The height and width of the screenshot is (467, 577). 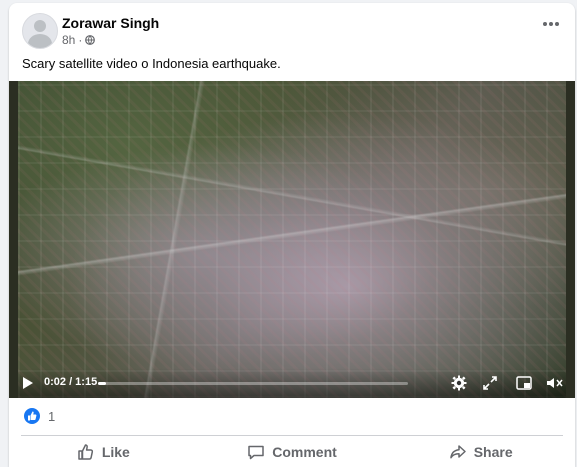 What do you see at coordinates (85, 452) in the screenshot?
I see `thumbs-up-icon` at bounding box center [85, 452].